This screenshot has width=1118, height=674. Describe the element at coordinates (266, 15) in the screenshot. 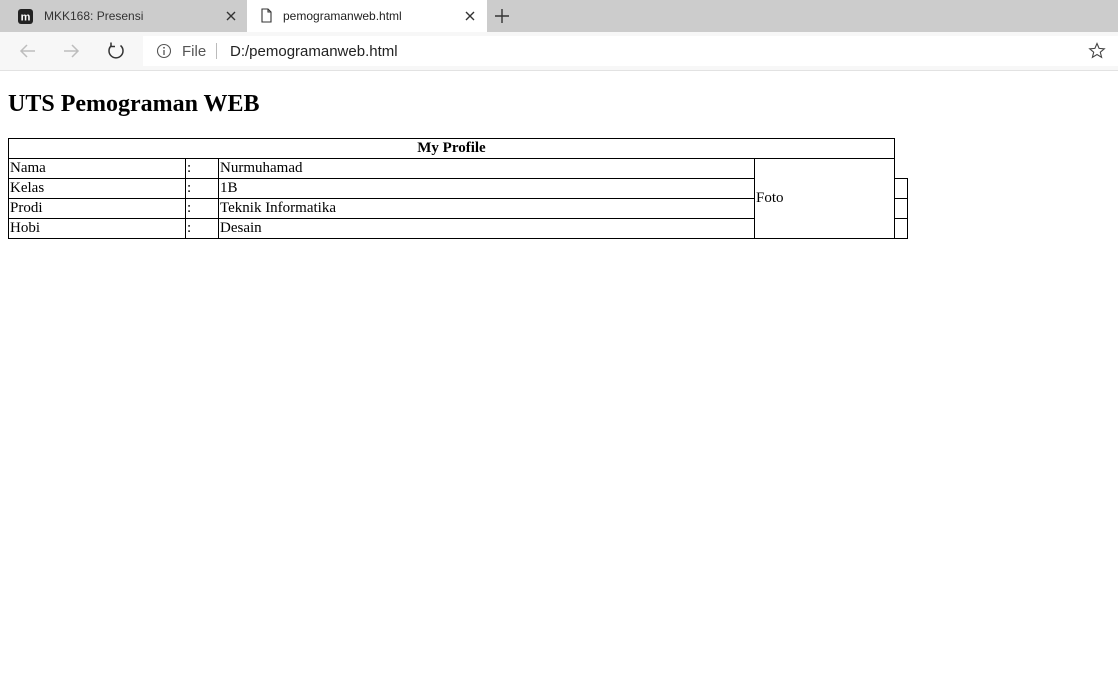

I see `file-page-icon` at that location.